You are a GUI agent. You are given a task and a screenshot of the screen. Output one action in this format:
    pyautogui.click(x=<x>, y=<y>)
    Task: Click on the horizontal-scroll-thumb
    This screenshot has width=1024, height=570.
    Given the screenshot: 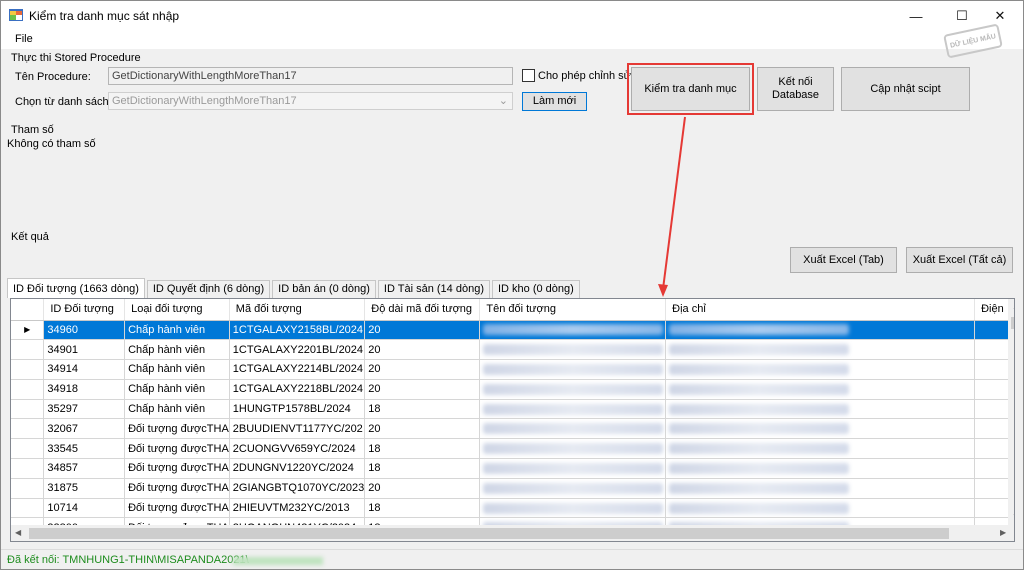 What is the action you would take?
    pyautogui.click(x=489, y=533)
    